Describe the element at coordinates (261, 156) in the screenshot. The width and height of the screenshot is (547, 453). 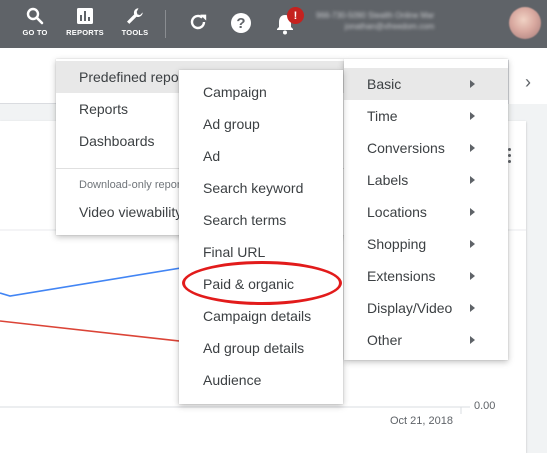
I see `menu-item-ad: Ad` at that location.